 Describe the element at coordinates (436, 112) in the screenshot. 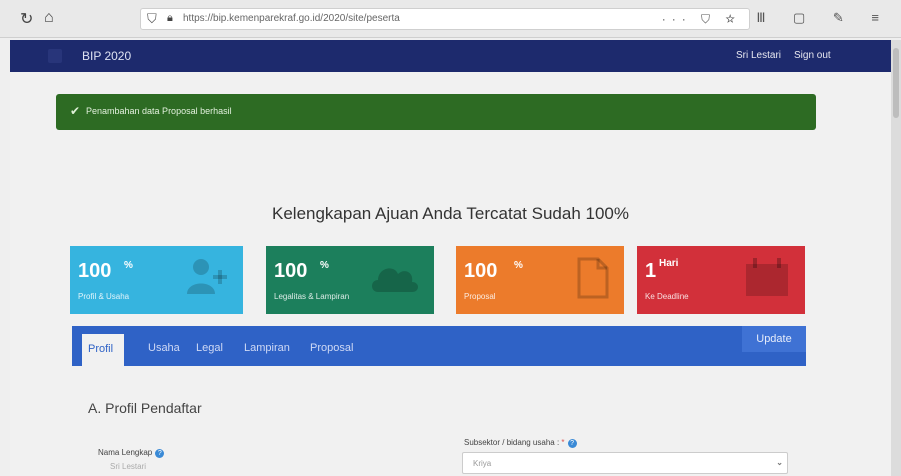

I see `success-alert: ✔ Penambahan data Proposal berhasil` at that location.